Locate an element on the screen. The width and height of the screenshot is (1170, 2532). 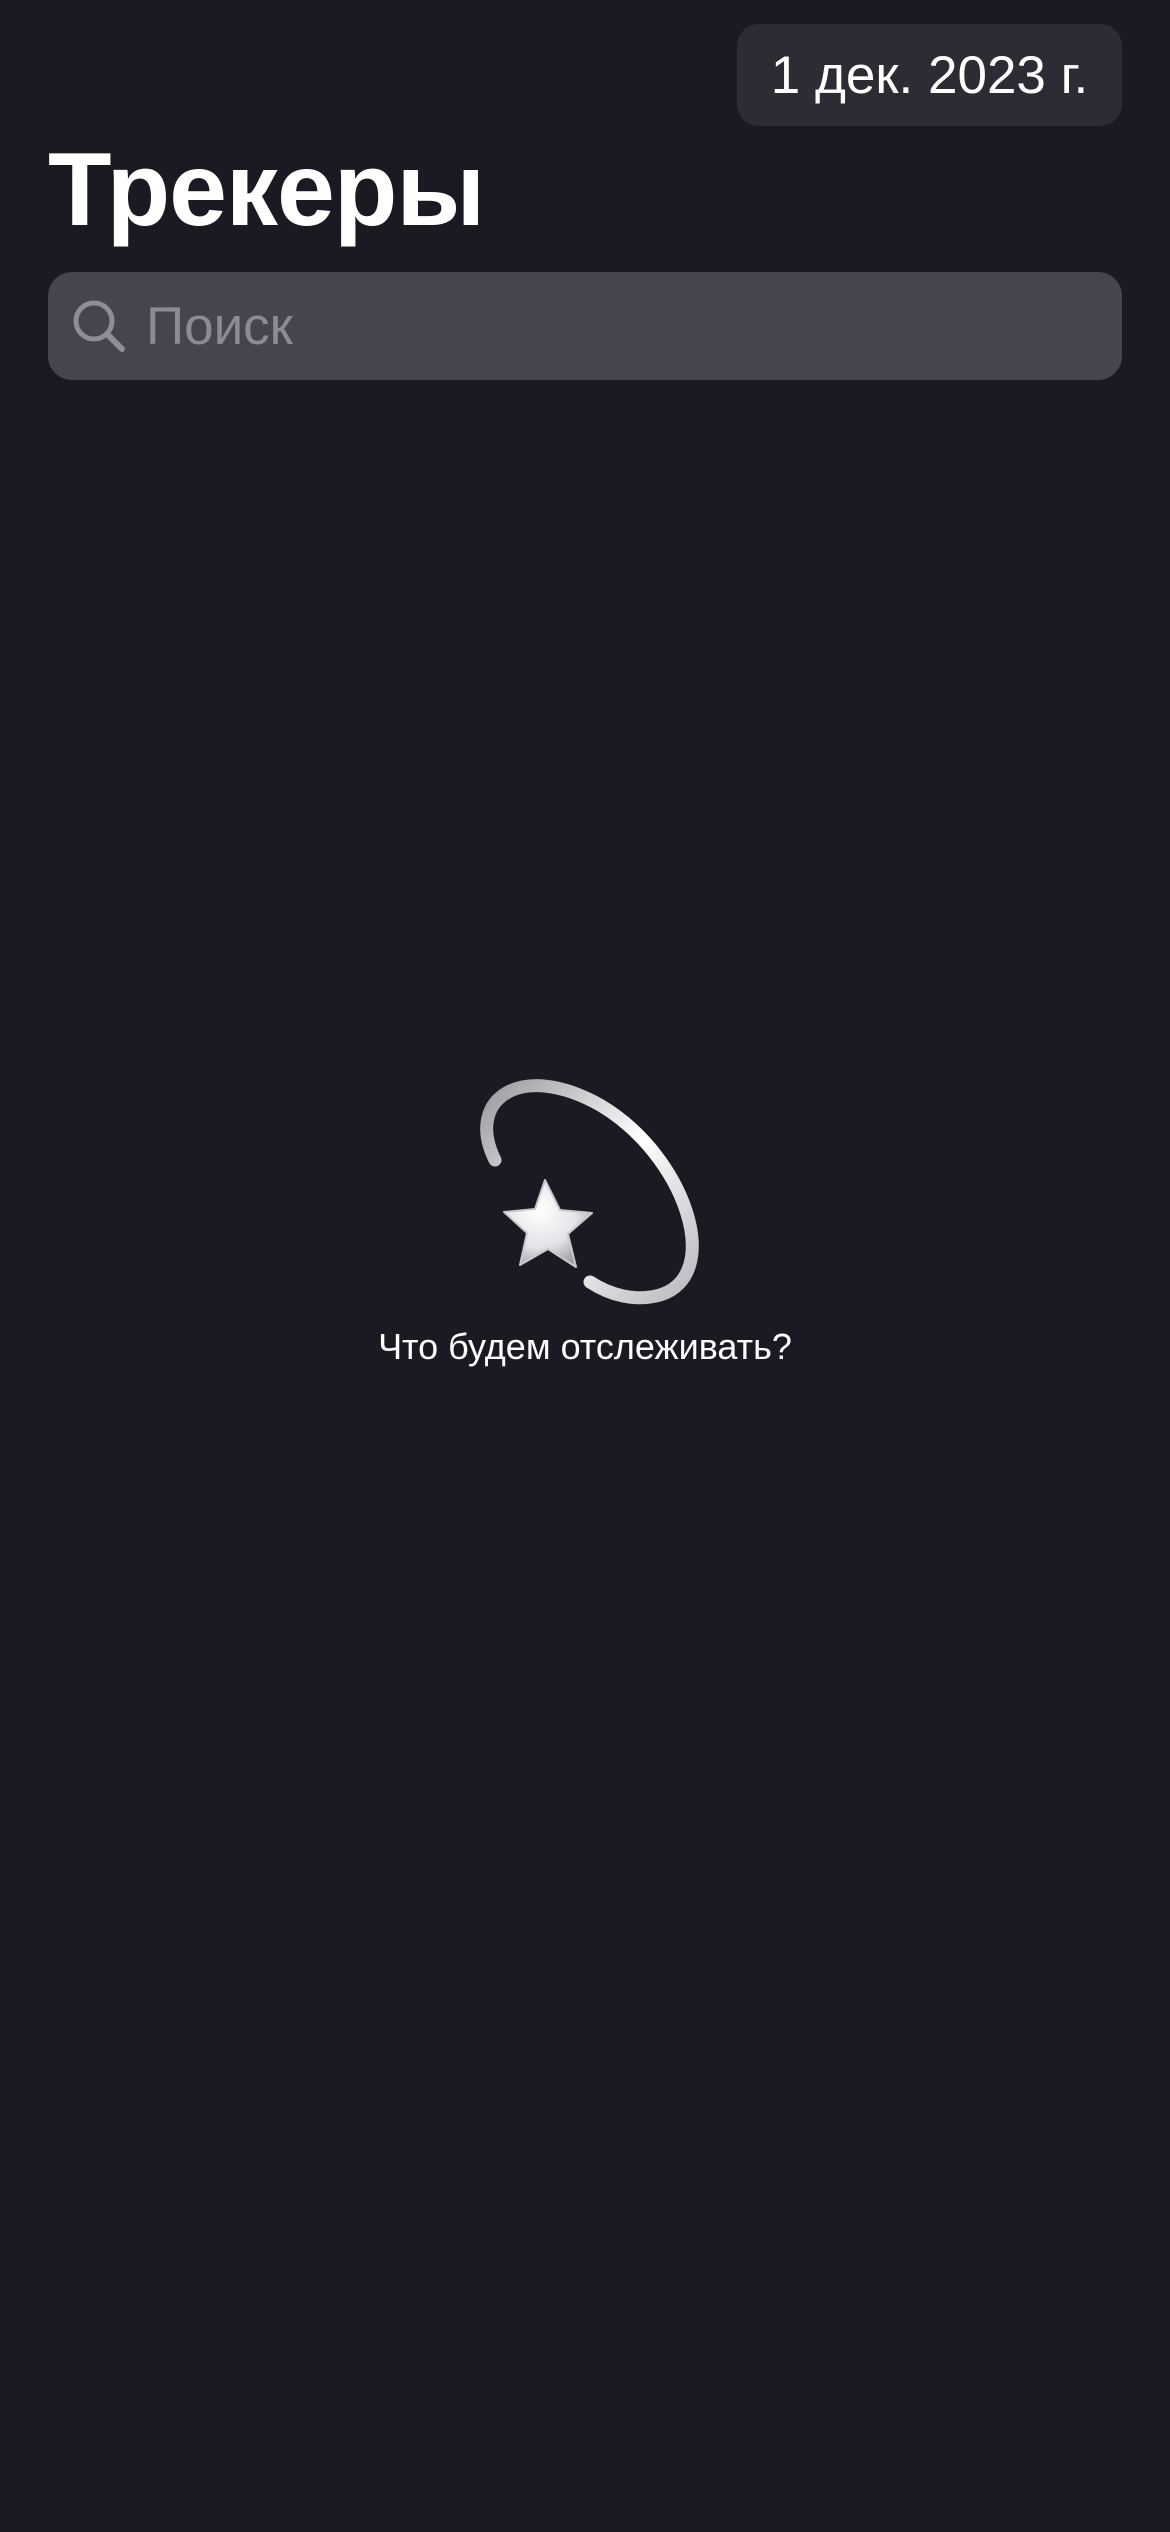
dizzy-star-icon is located at coordinates (585, 1185).